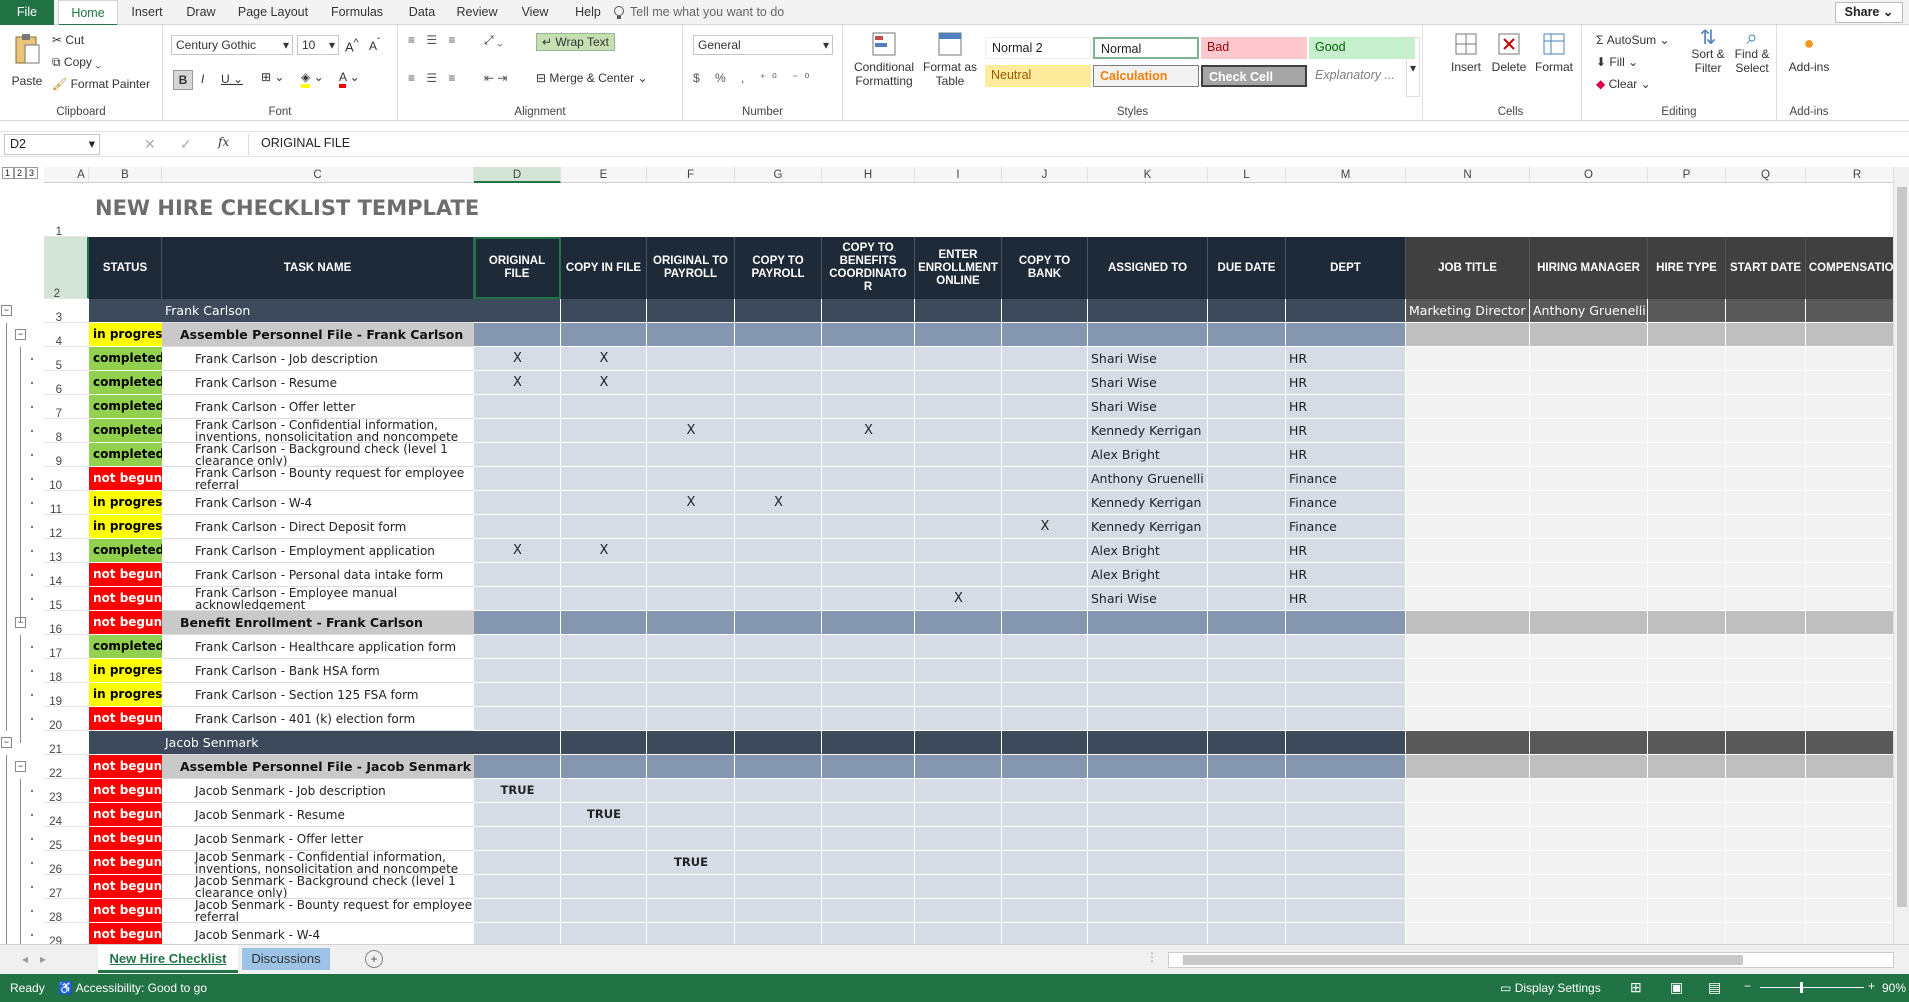 This screenshot has width=1909, height=1002. What do you see at coordinates (88, 13) in the screenshot?
I see `tab-home: Home` at bounding box center [88, 13].